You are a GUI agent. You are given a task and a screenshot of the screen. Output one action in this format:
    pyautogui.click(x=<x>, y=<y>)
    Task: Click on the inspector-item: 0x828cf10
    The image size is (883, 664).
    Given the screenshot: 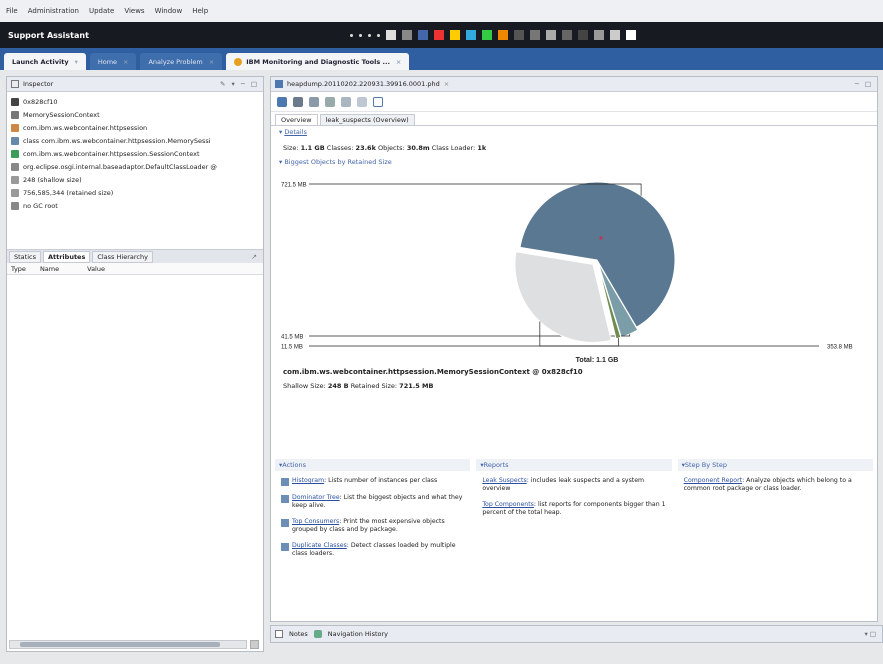 What is the action you would take?
    pyautogui.click(x=135, y=101)
    